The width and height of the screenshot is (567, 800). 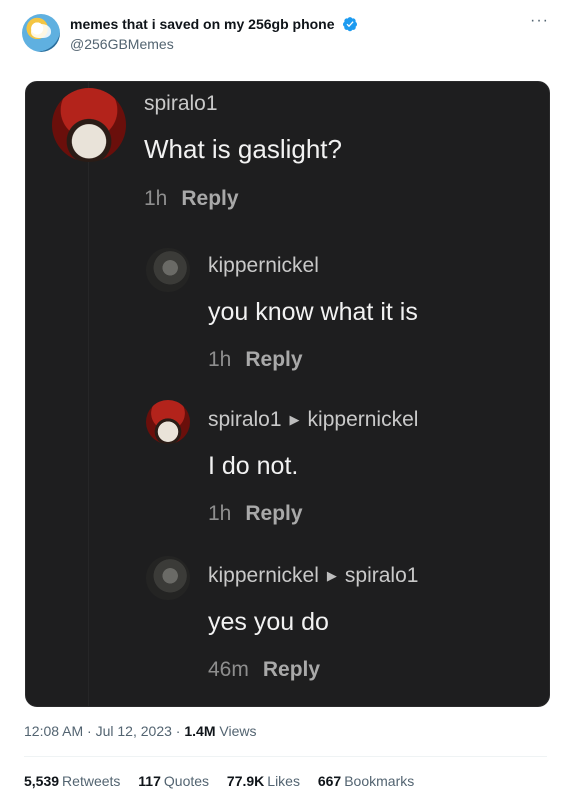 I want to click on views-label: Views, so click(x=238, y=731).